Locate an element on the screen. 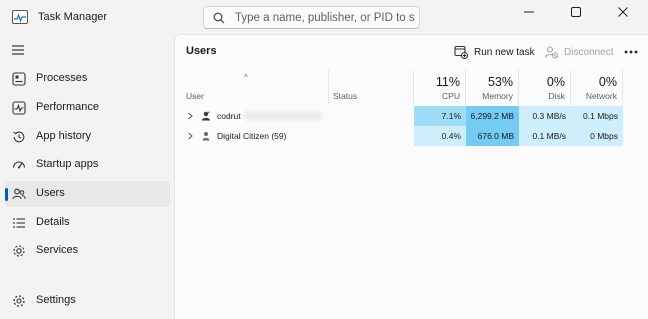 The image size is (648, 319). user-name: Digital Citizen (59) is located at coordinates (252, 136).